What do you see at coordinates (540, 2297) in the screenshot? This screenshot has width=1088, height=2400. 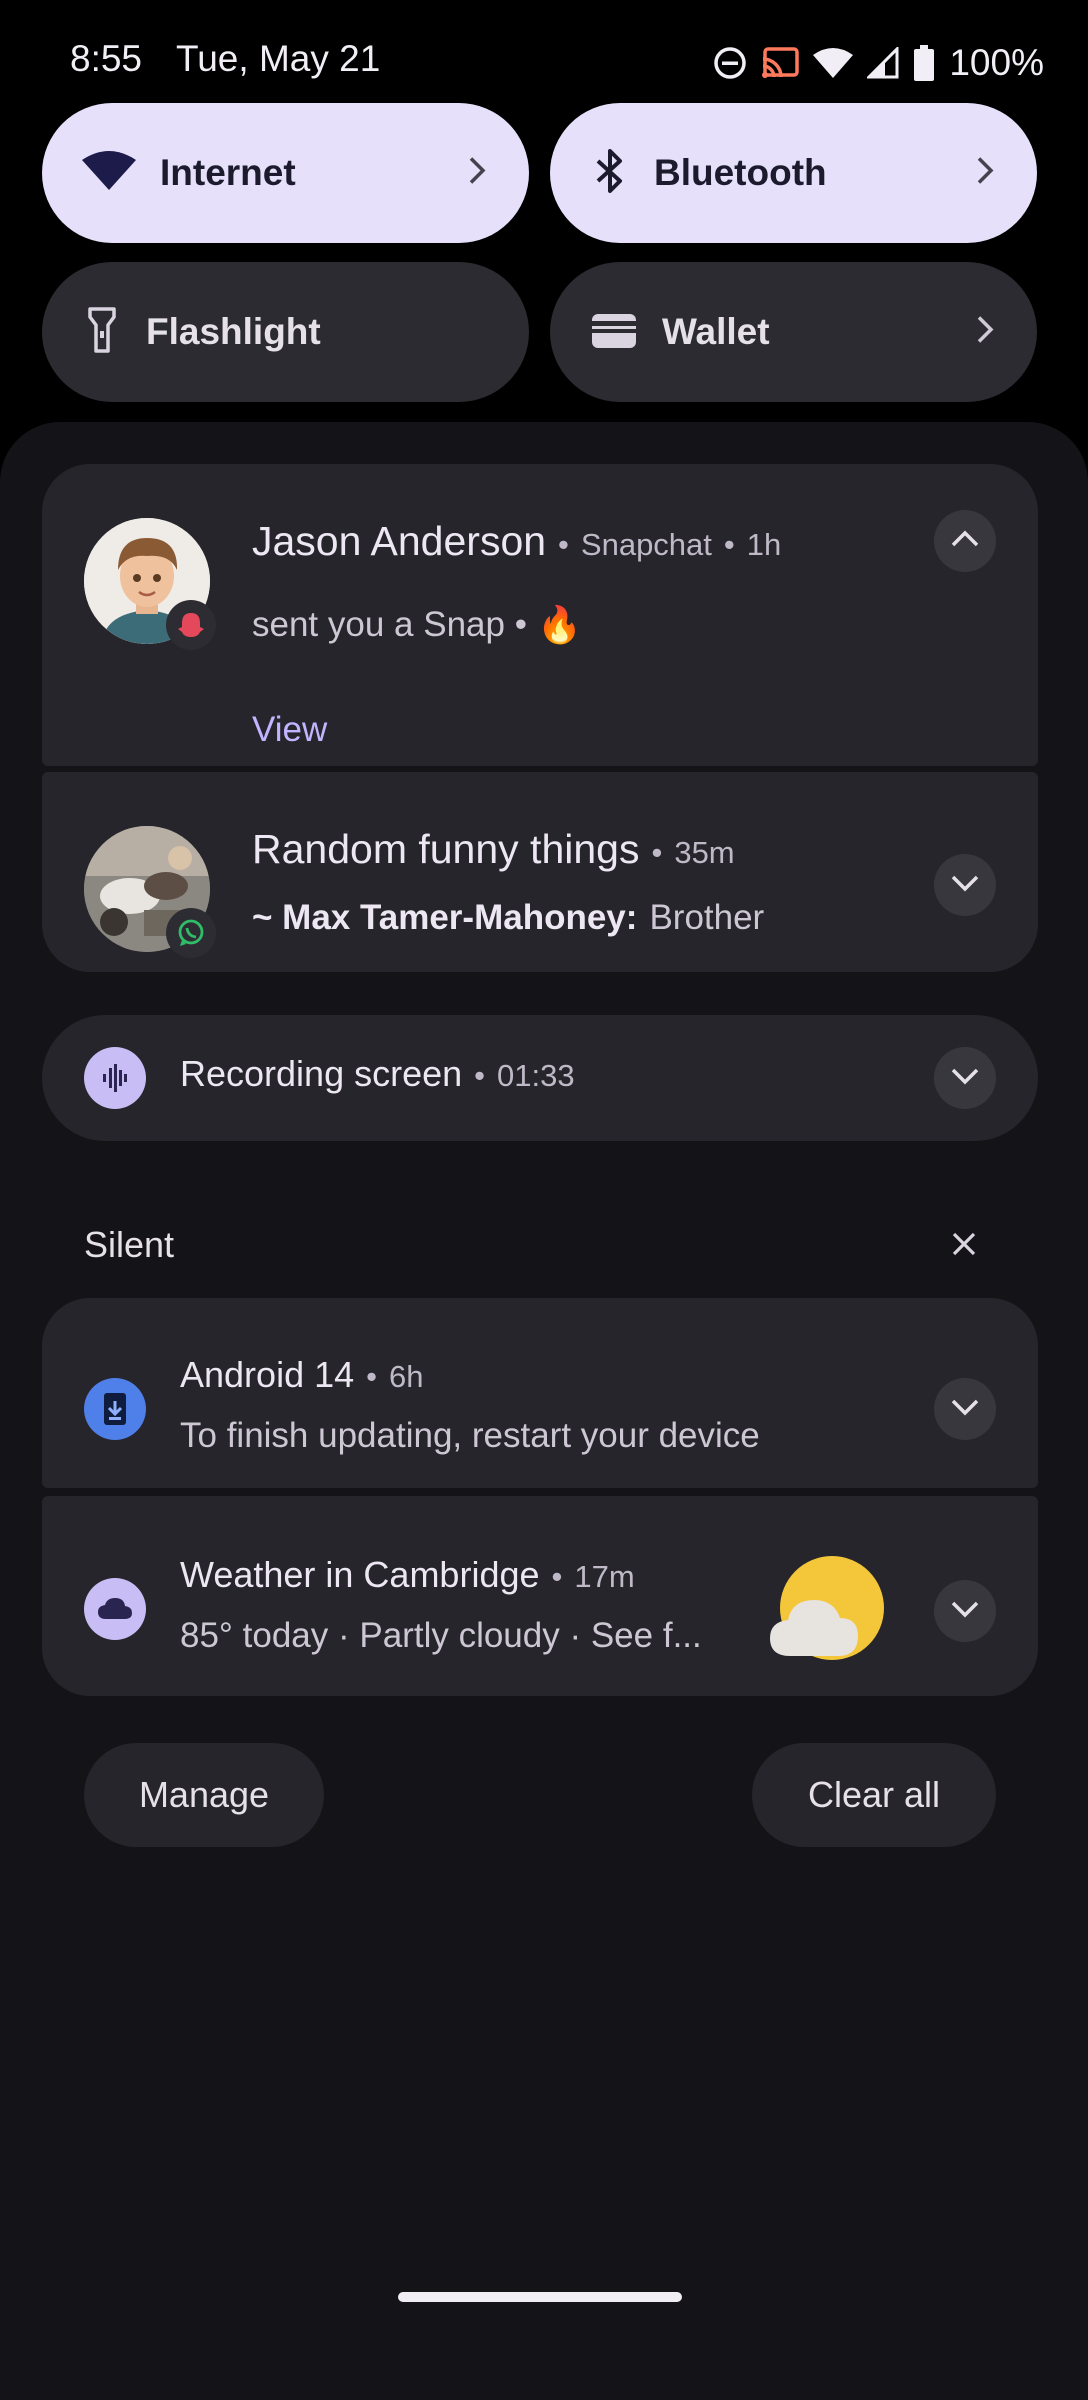 I see `home-indicator` at bounding box center [540, 2297].